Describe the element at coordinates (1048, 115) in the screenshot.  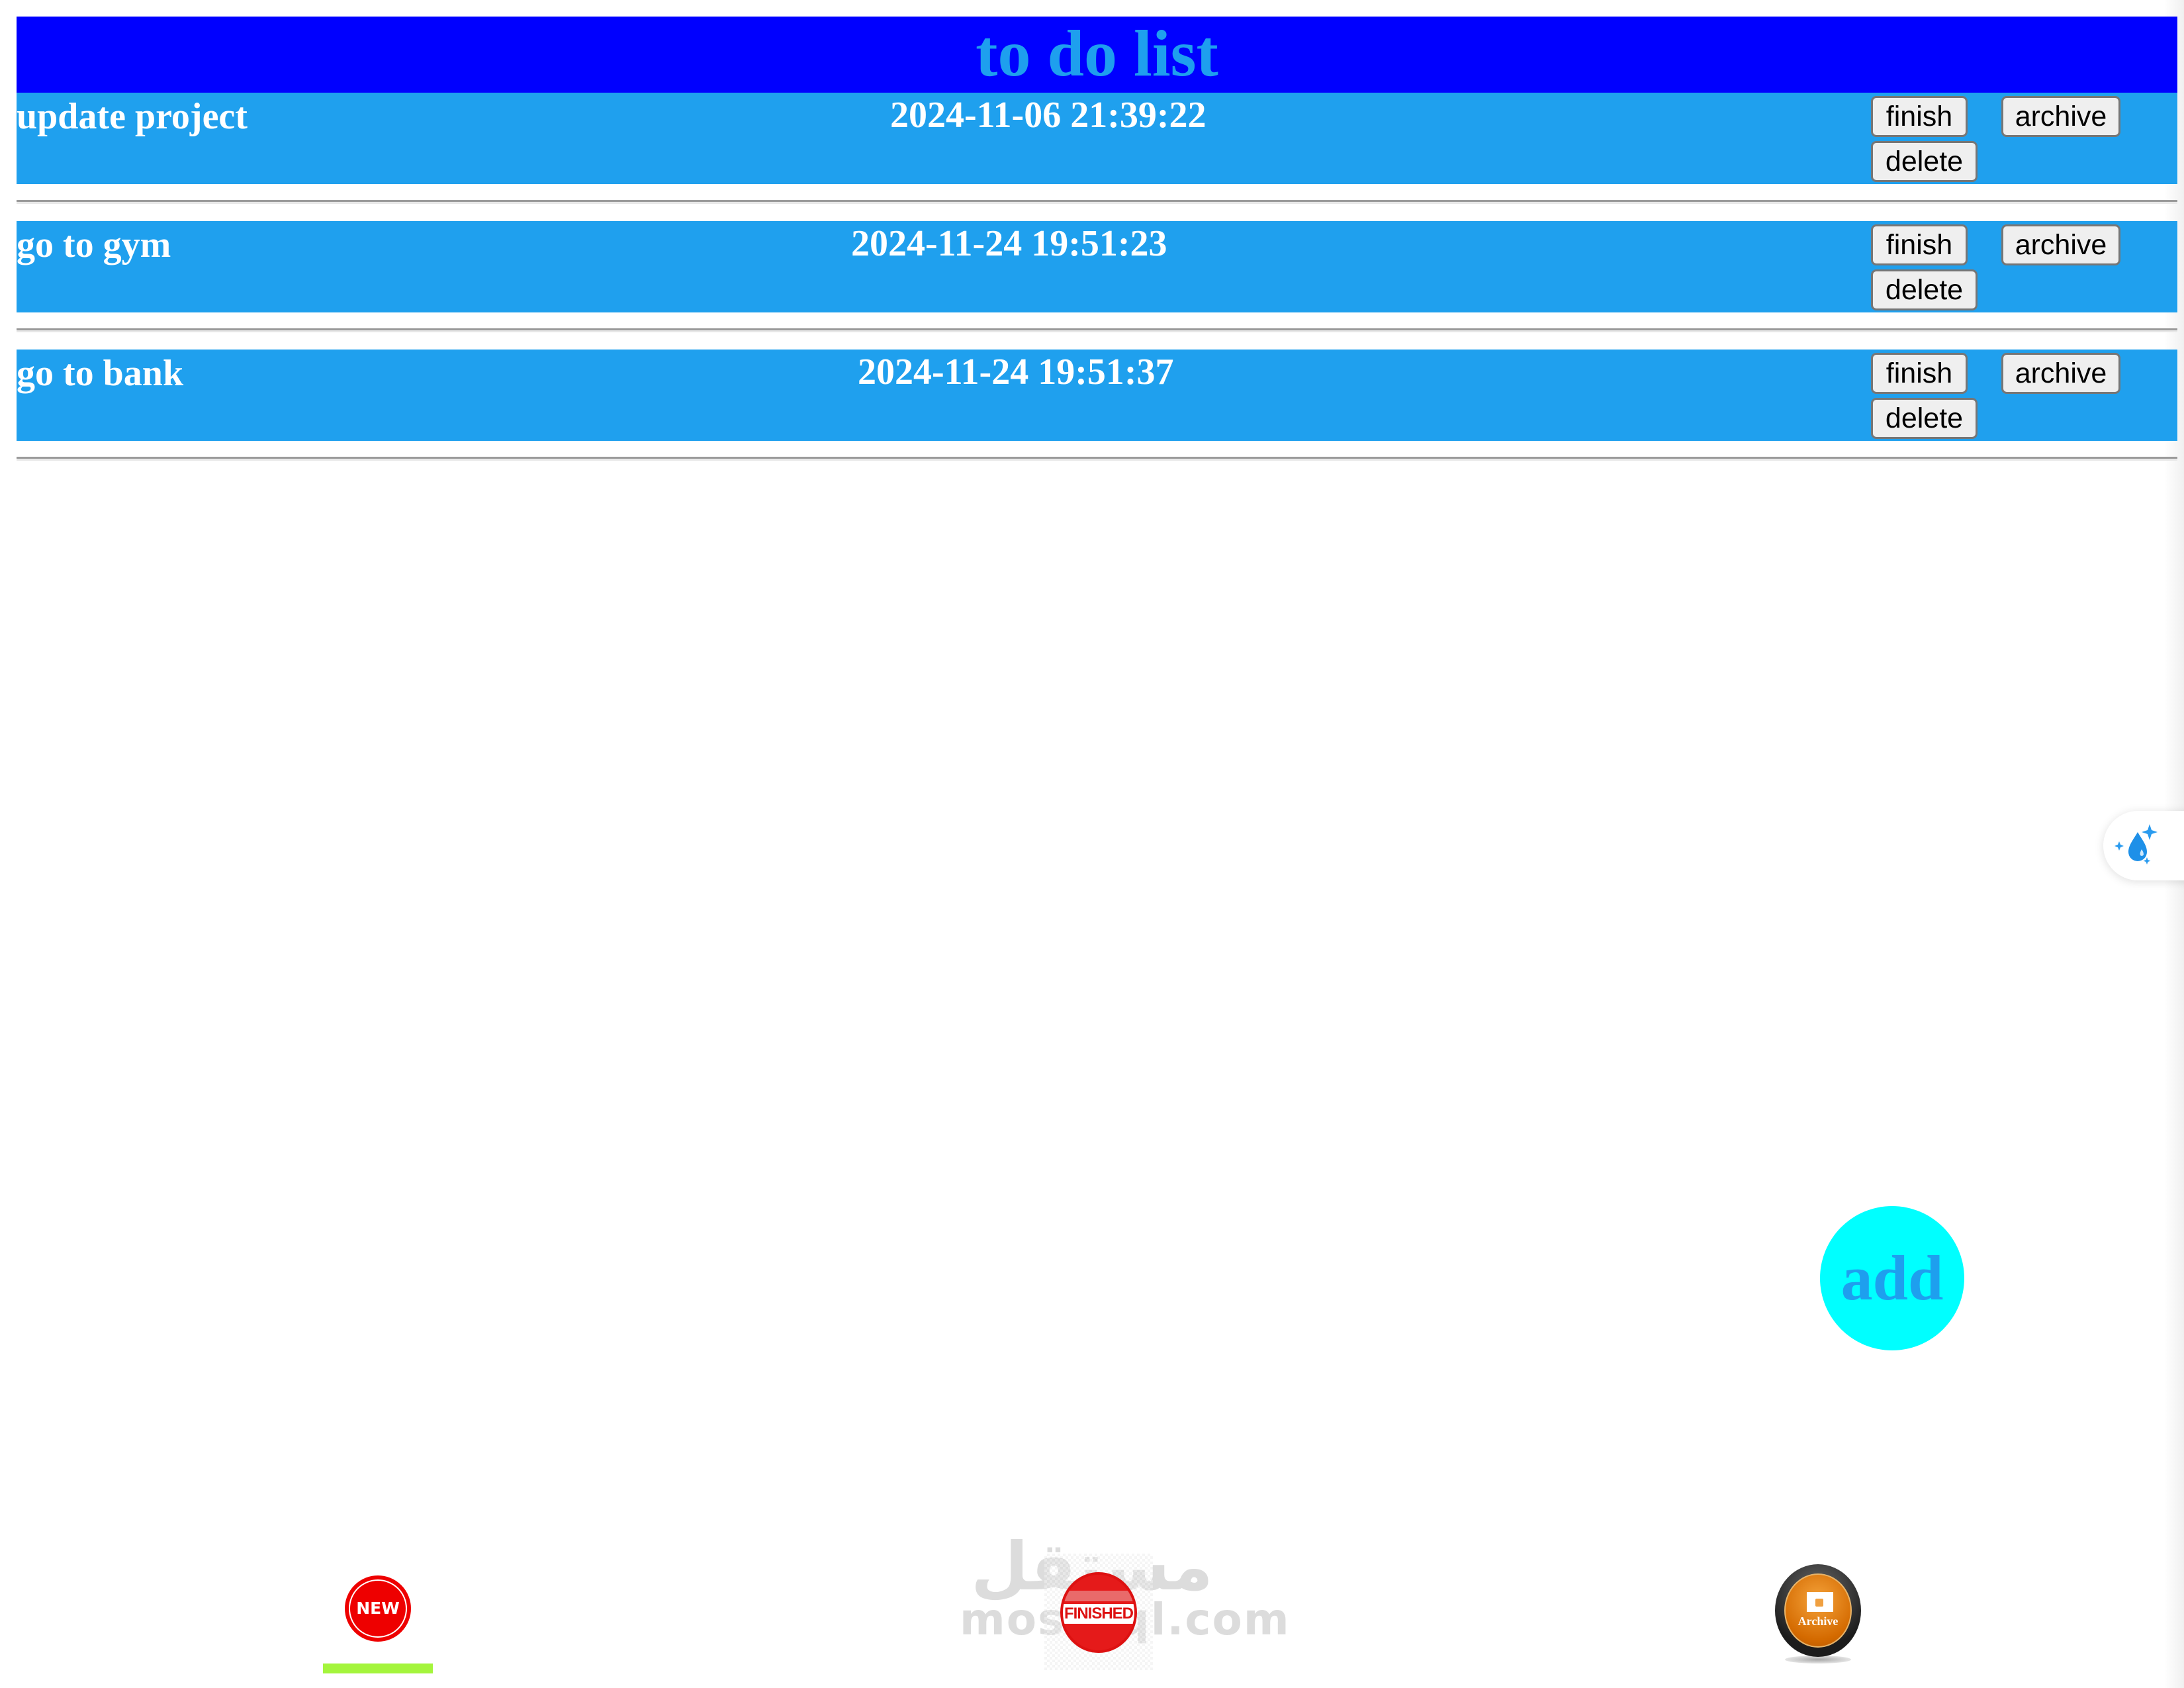
I see `task-timestamp: 2024-11-06 21:39:22` at that location.